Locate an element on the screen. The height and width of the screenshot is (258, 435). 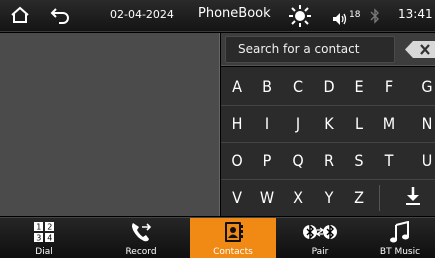
contacts-icon is located at coordinates (234, 232).